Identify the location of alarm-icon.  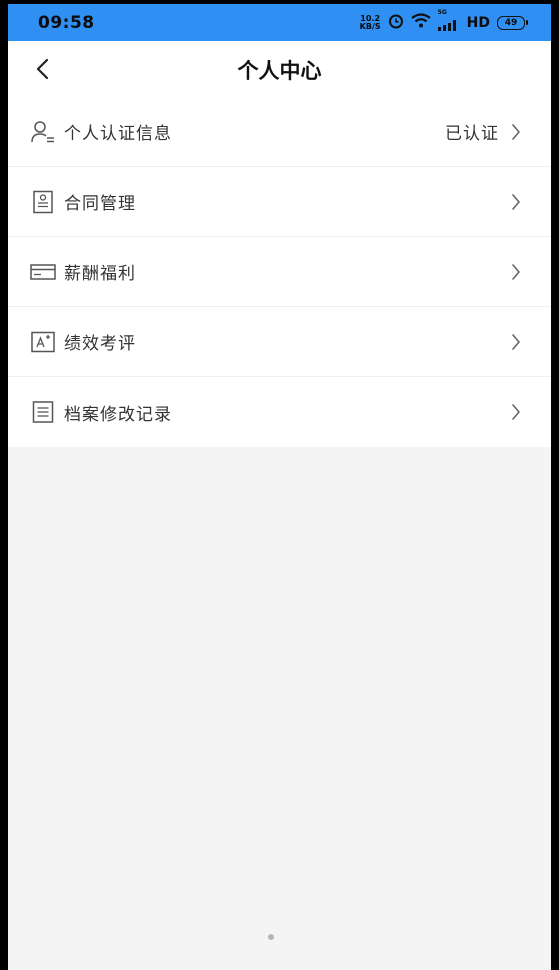
(396, 23).